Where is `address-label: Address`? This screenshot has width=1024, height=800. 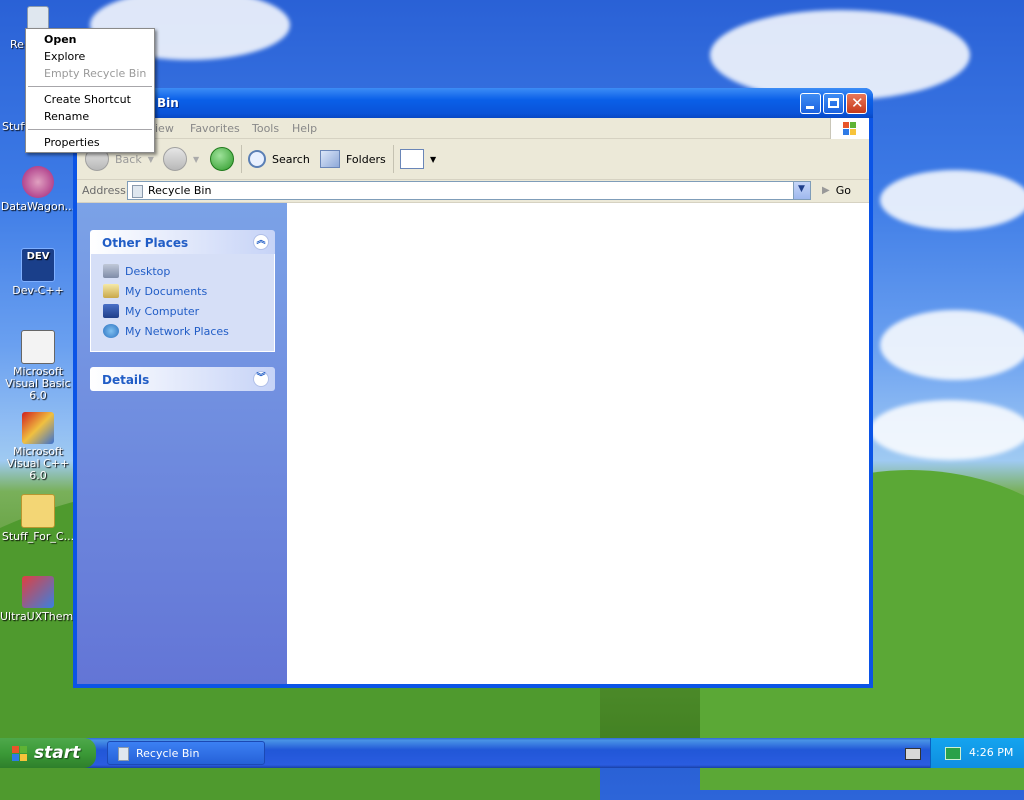 address-label: Address is located at coordinates (104, 190).